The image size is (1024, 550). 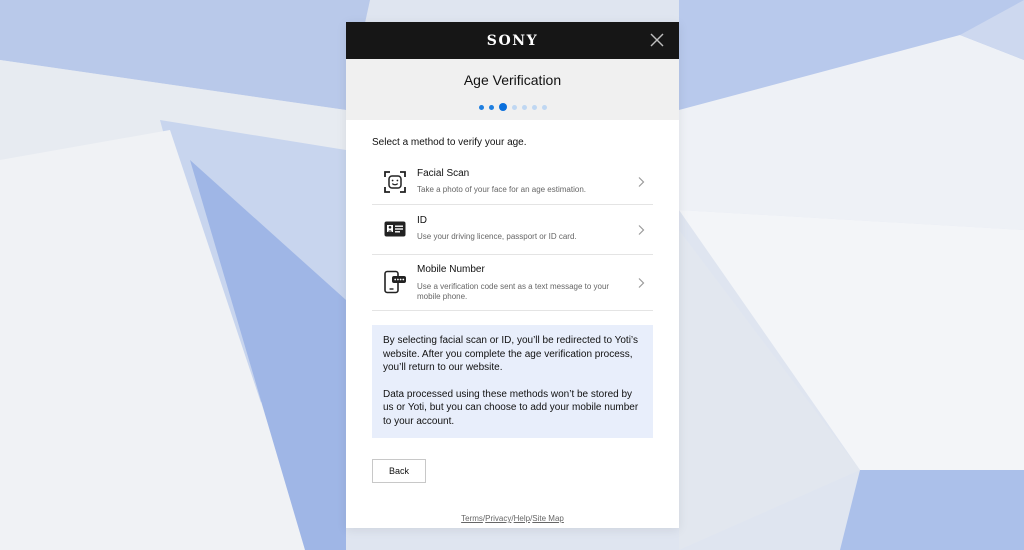 I want to click on id-card-icon, so click(x=394, y=229).